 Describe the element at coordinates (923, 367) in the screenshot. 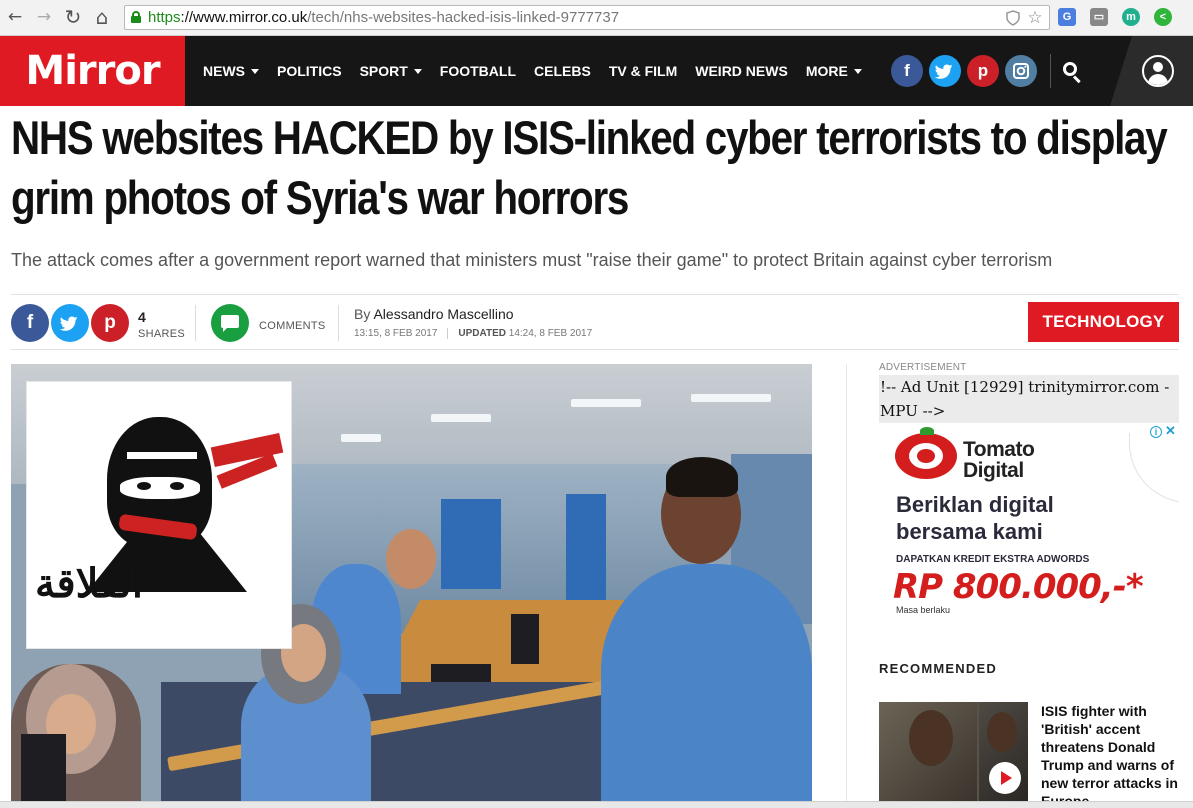

I see `advertisement-label: ADVERTISEMENT` at that location.